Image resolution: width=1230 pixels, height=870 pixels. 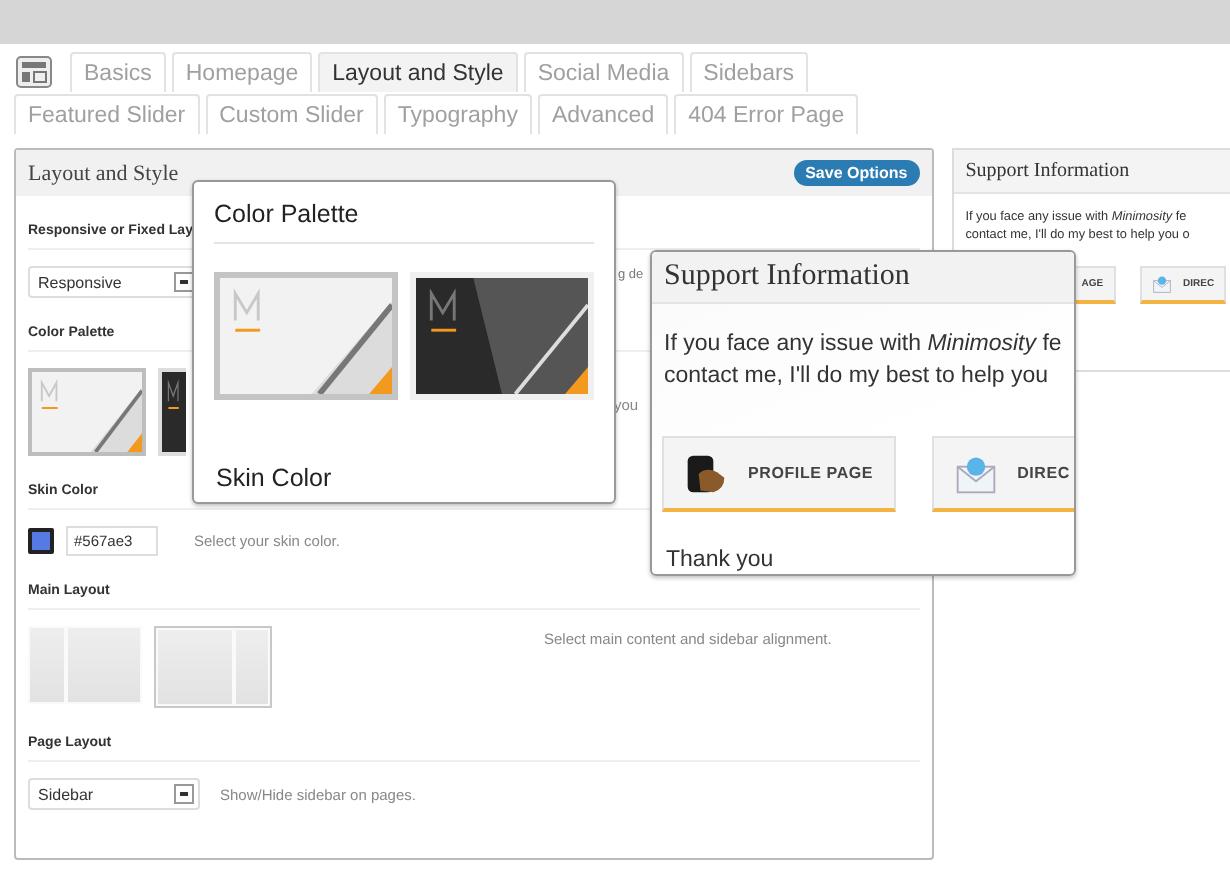 What do you see at coordinates (41, 541) in the screenshot?
I see `color-swatch` at bounding box center [41, 541].